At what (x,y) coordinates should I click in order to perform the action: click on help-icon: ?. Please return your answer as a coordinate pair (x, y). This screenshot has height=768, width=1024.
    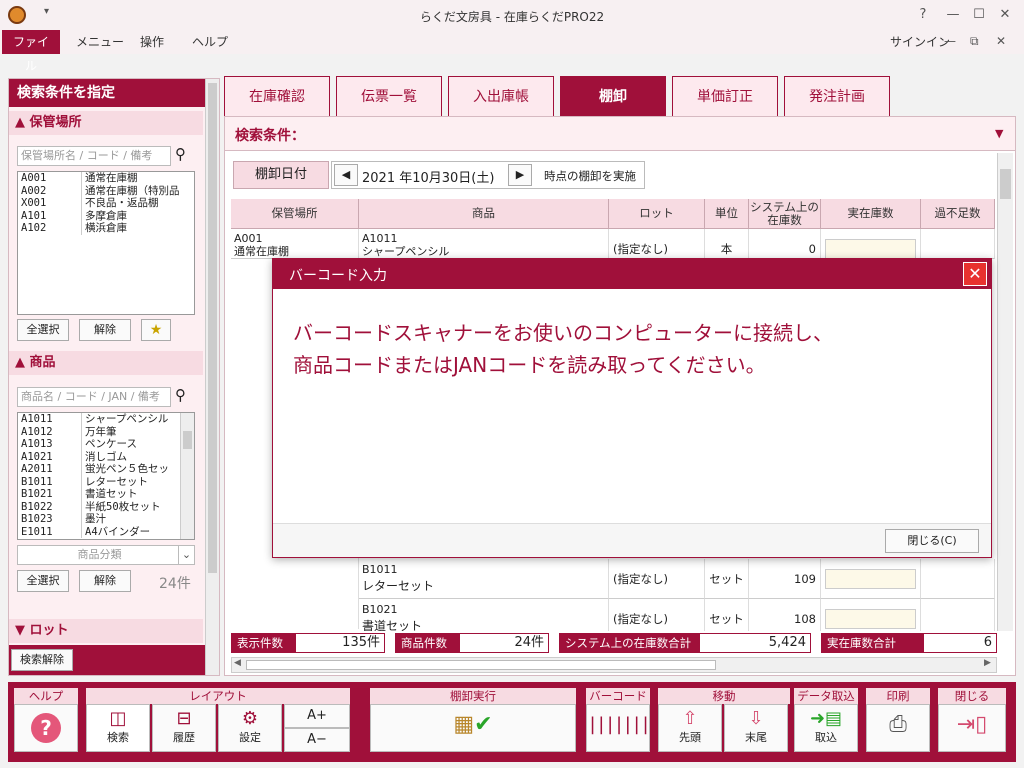
    Looking at the image, I should click on (923, 15).